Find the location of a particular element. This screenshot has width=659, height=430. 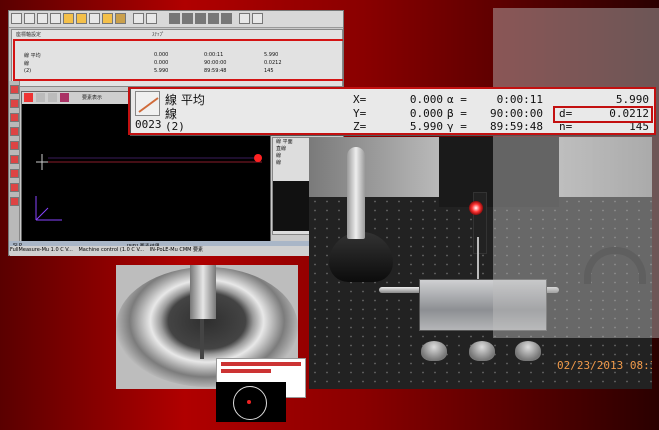

photo-timestamp: 02/23/2013 08:32 is located at coordinates (604, 365).